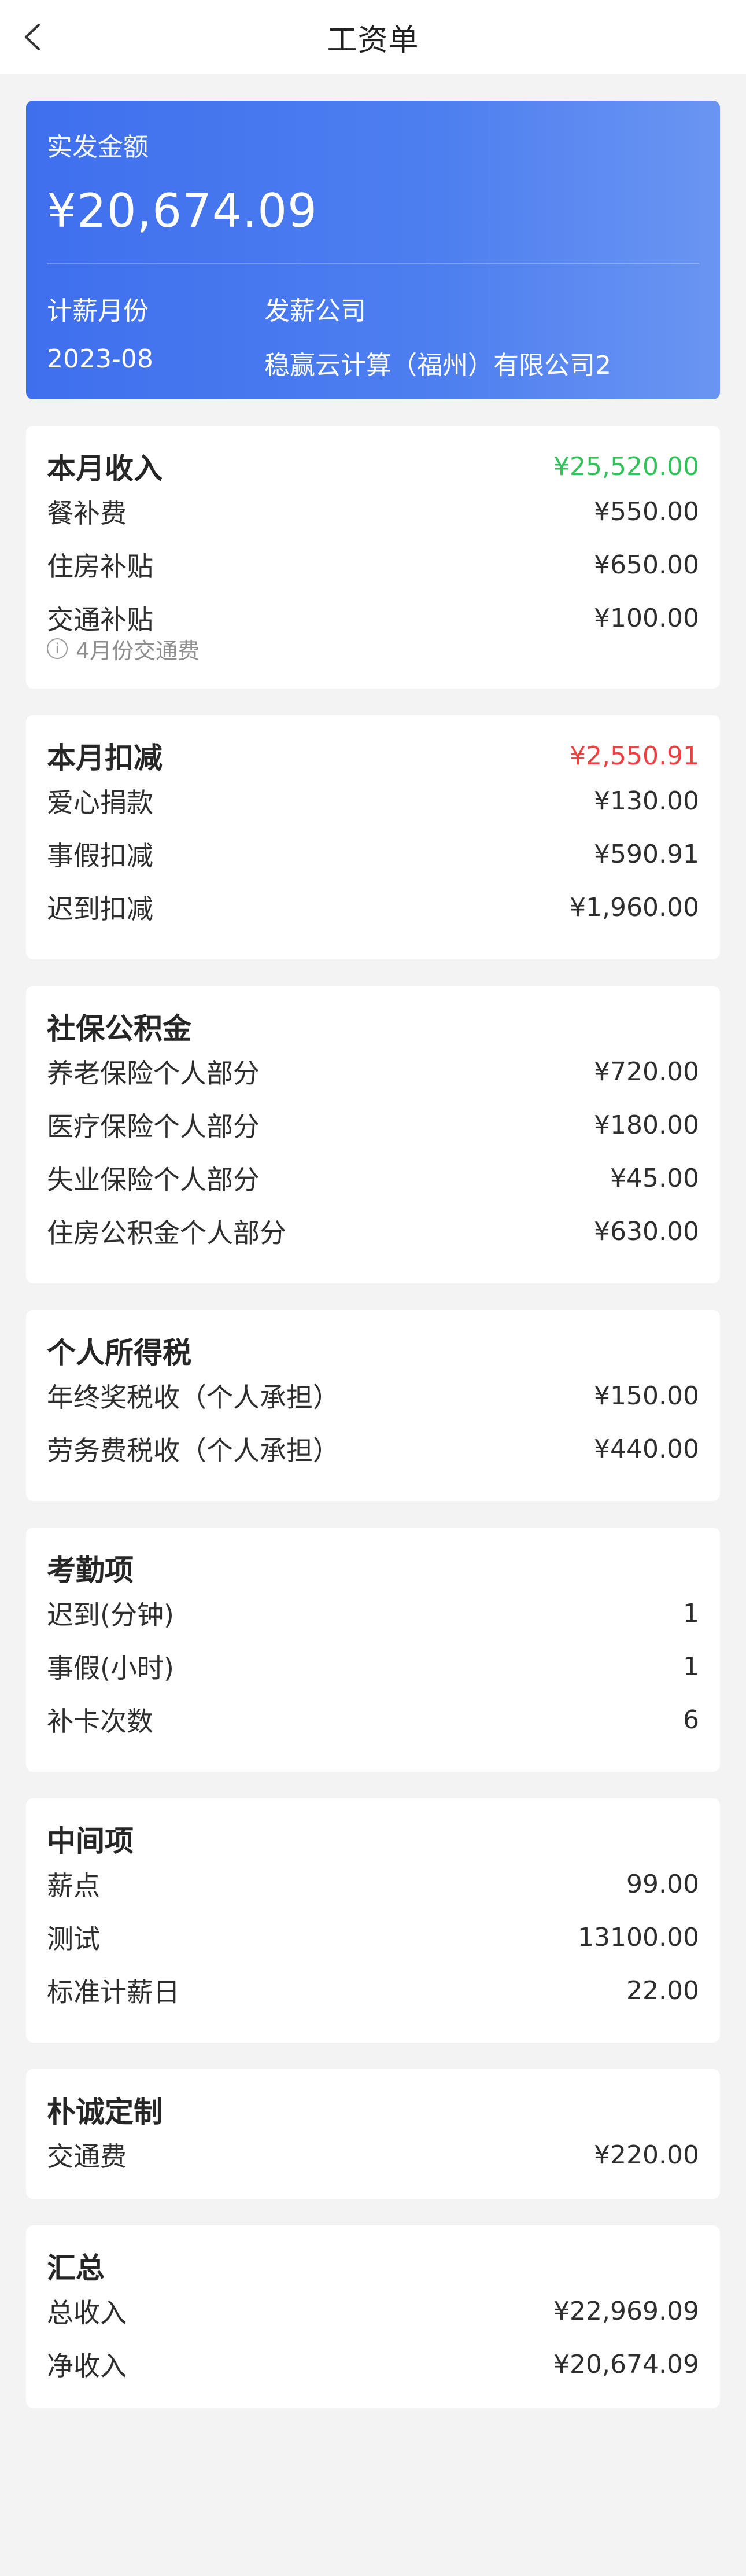  I want to click on line-item-value: 13100.00, so click(639, 1937).